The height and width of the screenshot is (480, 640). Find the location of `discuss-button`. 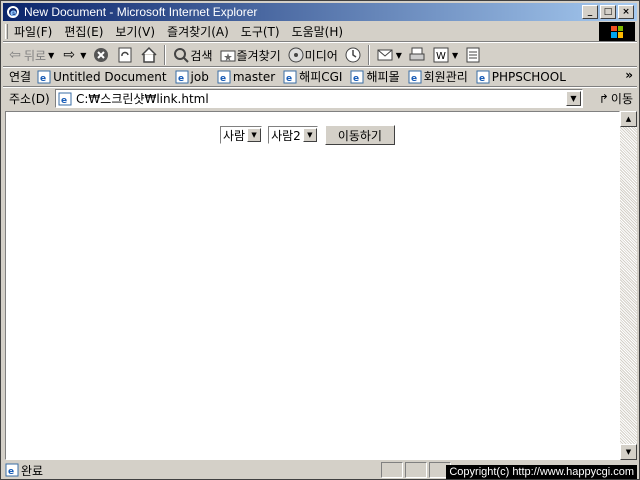

discuss-button is located at coordinates (473, 55).